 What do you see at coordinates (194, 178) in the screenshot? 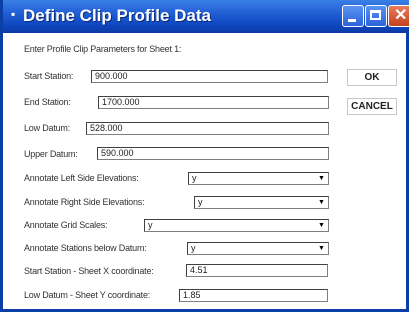
I see `annotate-left-value: y` at bounding box center [194, 178].